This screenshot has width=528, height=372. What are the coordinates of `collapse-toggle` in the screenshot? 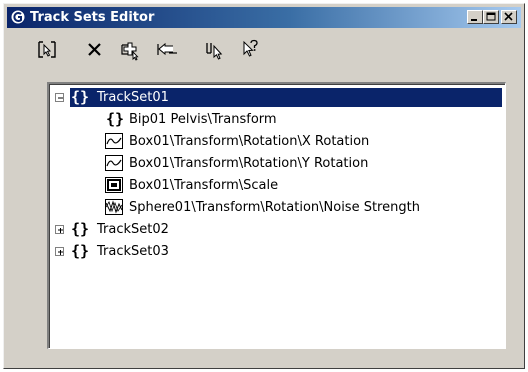 It's located at (59, 97).